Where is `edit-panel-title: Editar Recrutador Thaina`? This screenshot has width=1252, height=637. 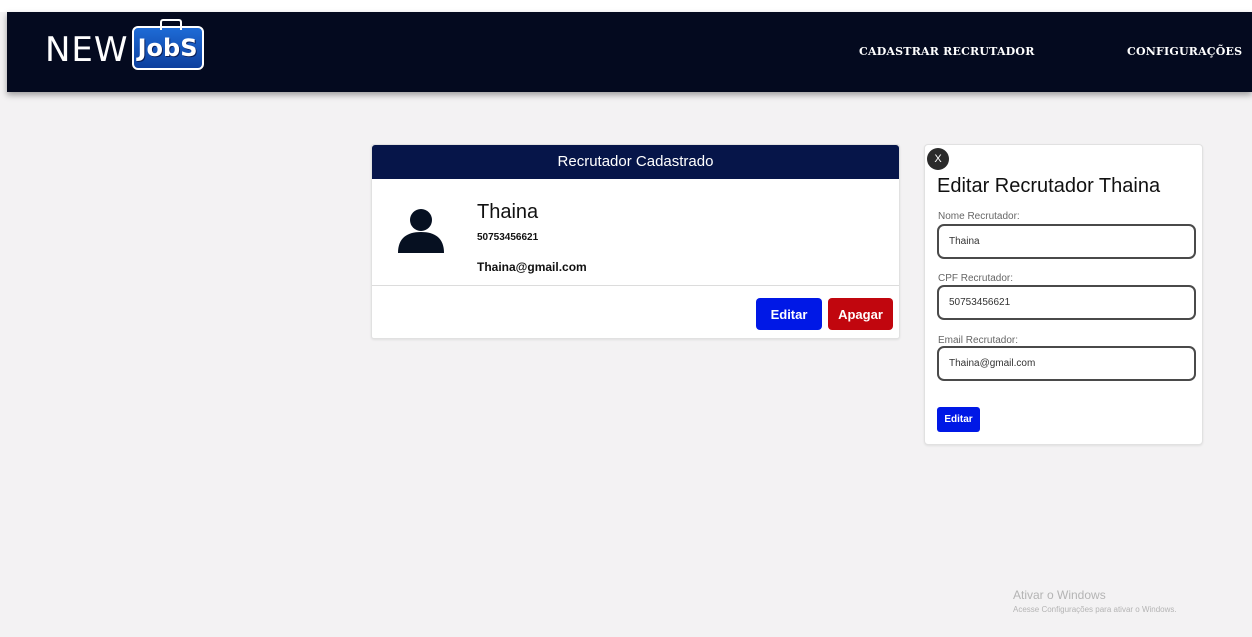
edit-panel-title: Editar Recrutador Thaina is located at coordinates (1049, 186).